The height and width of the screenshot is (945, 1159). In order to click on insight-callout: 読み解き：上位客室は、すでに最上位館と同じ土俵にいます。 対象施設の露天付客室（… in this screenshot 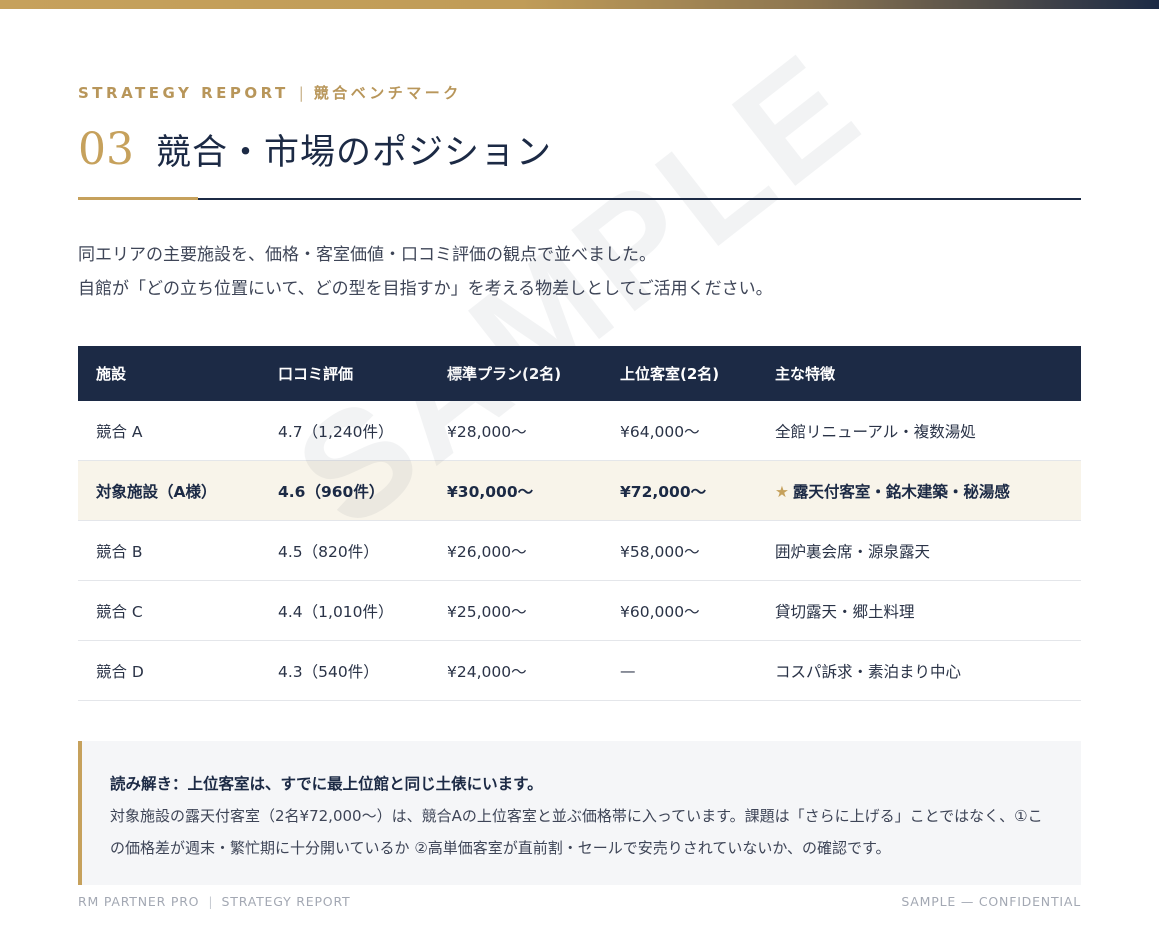, I will do `click(579, 813)`.